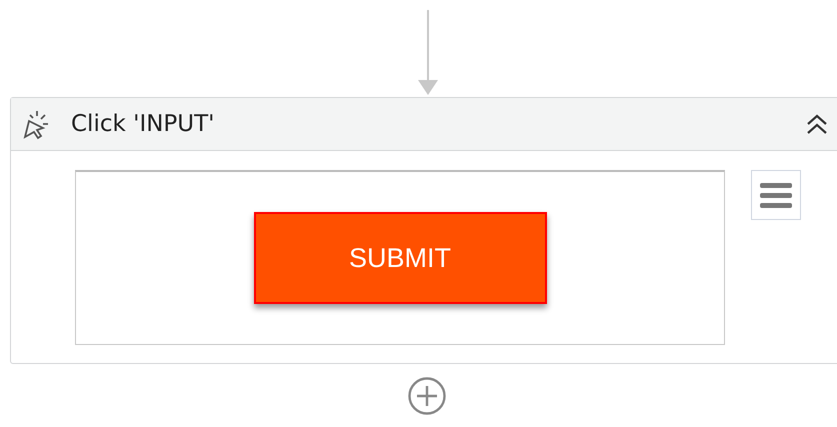  Describe the element at coordinates (400, 258) in the screenshot. I see `submit-button: SUBMIT` at that location.